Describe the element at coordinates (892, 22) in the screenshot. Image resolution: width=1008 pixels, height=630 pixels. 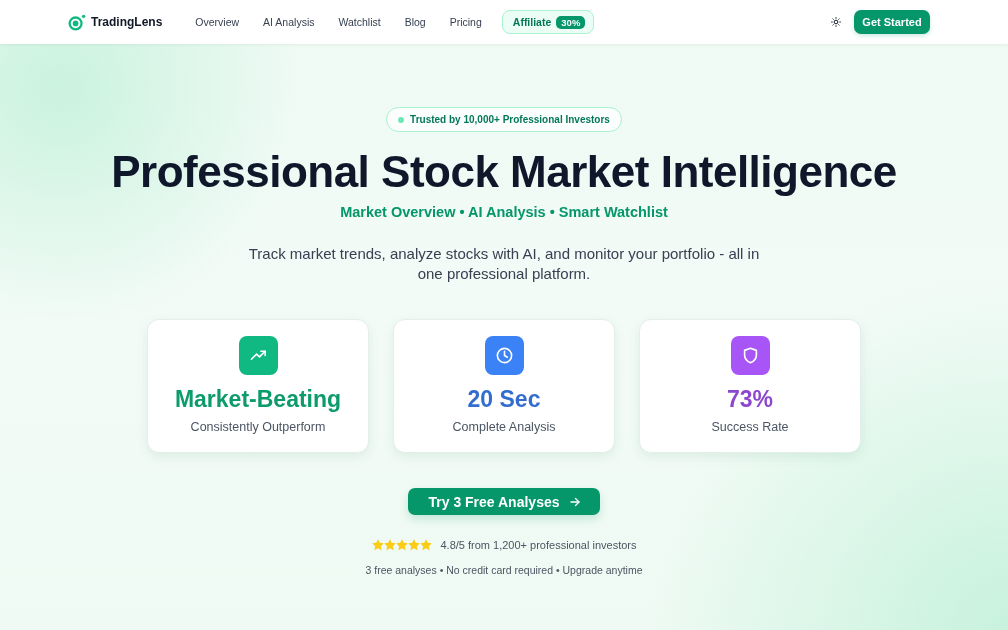
I see `get-started-button: Get Started` at that location.